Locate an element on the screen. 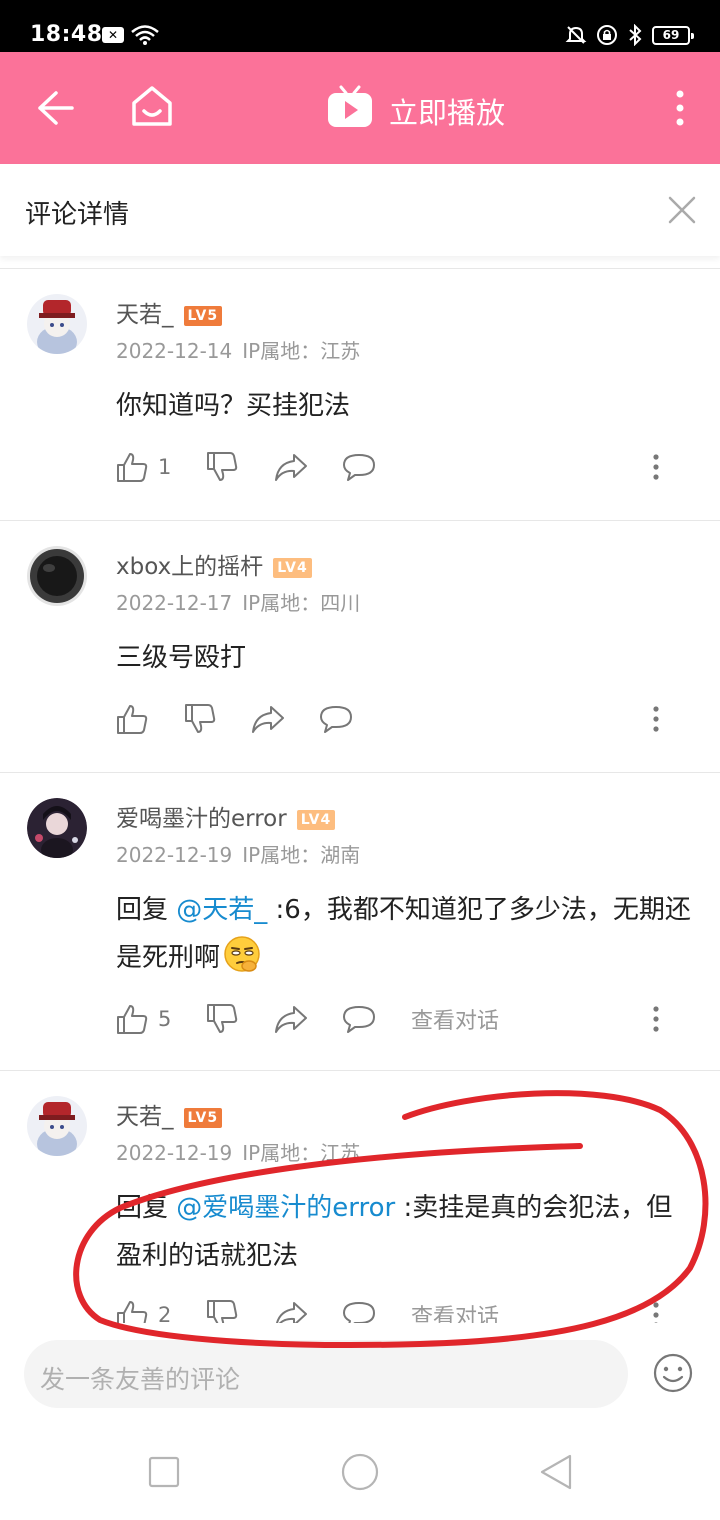  app-header: 立即播放 is located at coordinates (360, 108).